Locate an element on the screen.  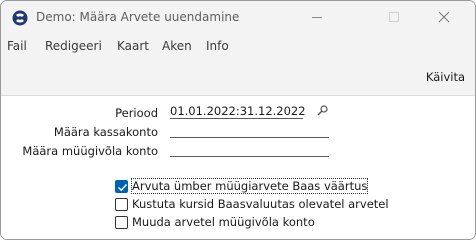
recalculate-base-checkbox is located at coordinates (121, 186).